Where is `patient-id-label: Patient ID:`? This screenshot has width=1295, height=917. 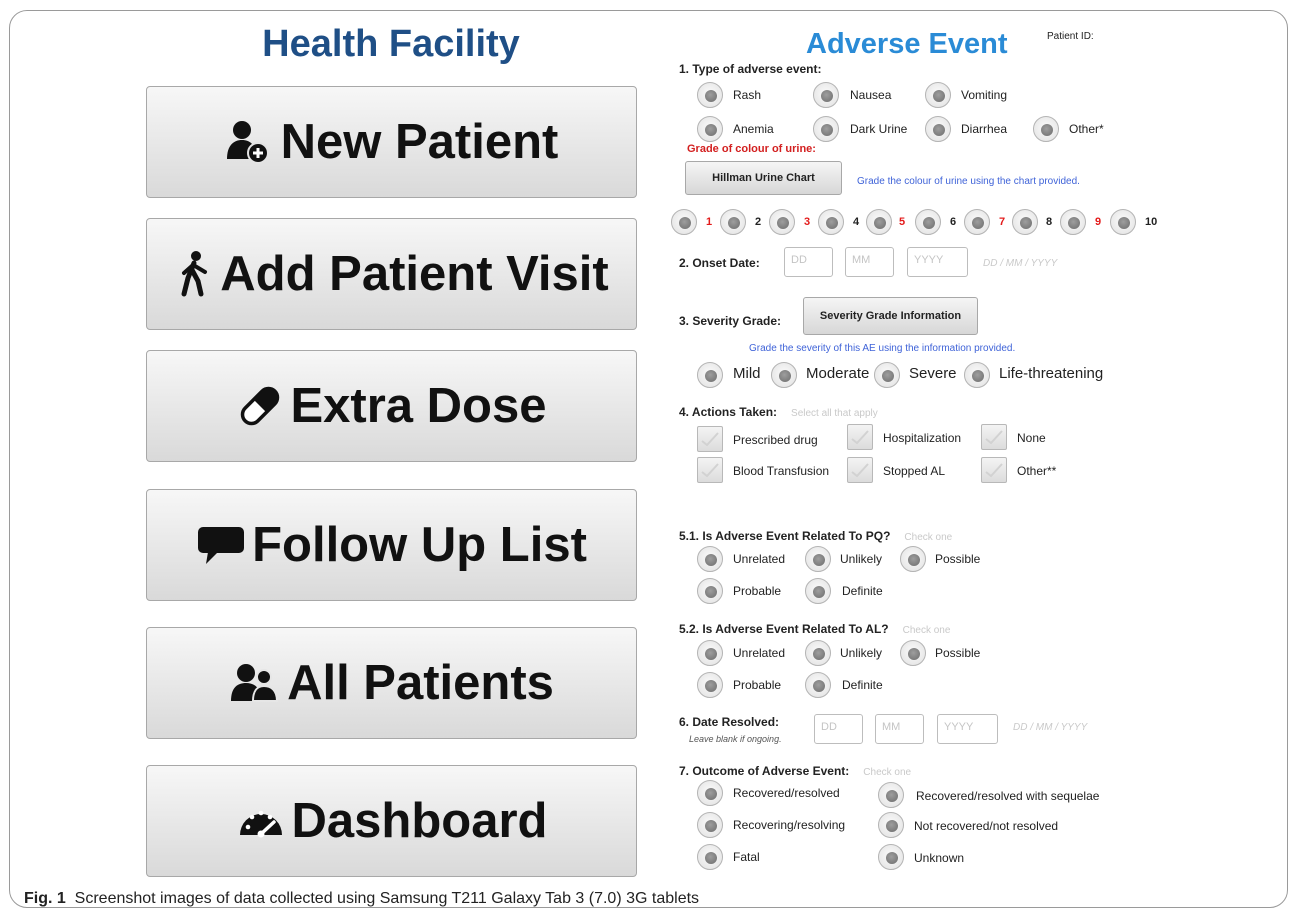 patient-id-label: Patient ID: is located at coordinates (1070, 36).